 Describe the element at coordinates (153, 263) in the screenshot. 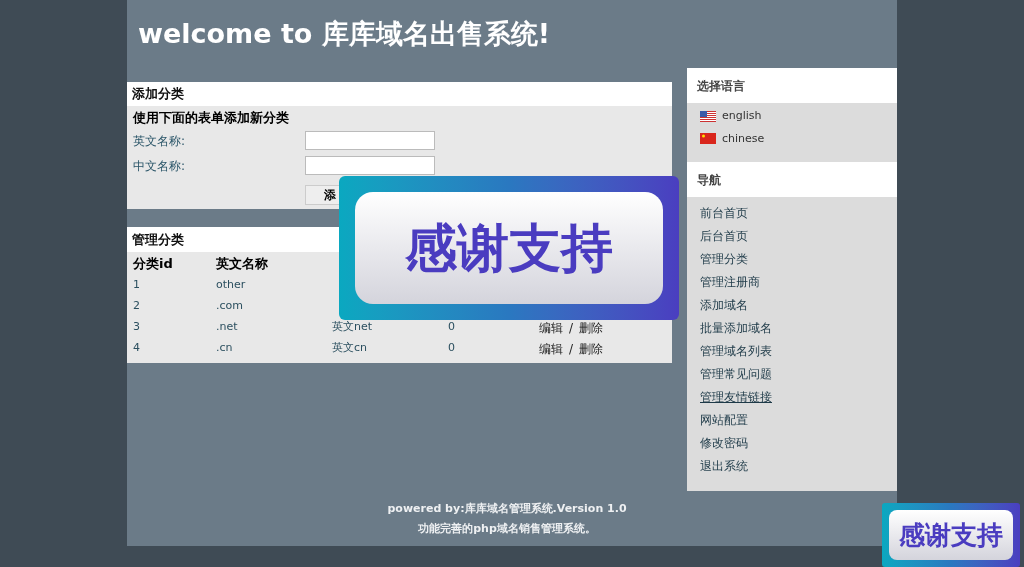

I see `column-header: 分类id` at that location.